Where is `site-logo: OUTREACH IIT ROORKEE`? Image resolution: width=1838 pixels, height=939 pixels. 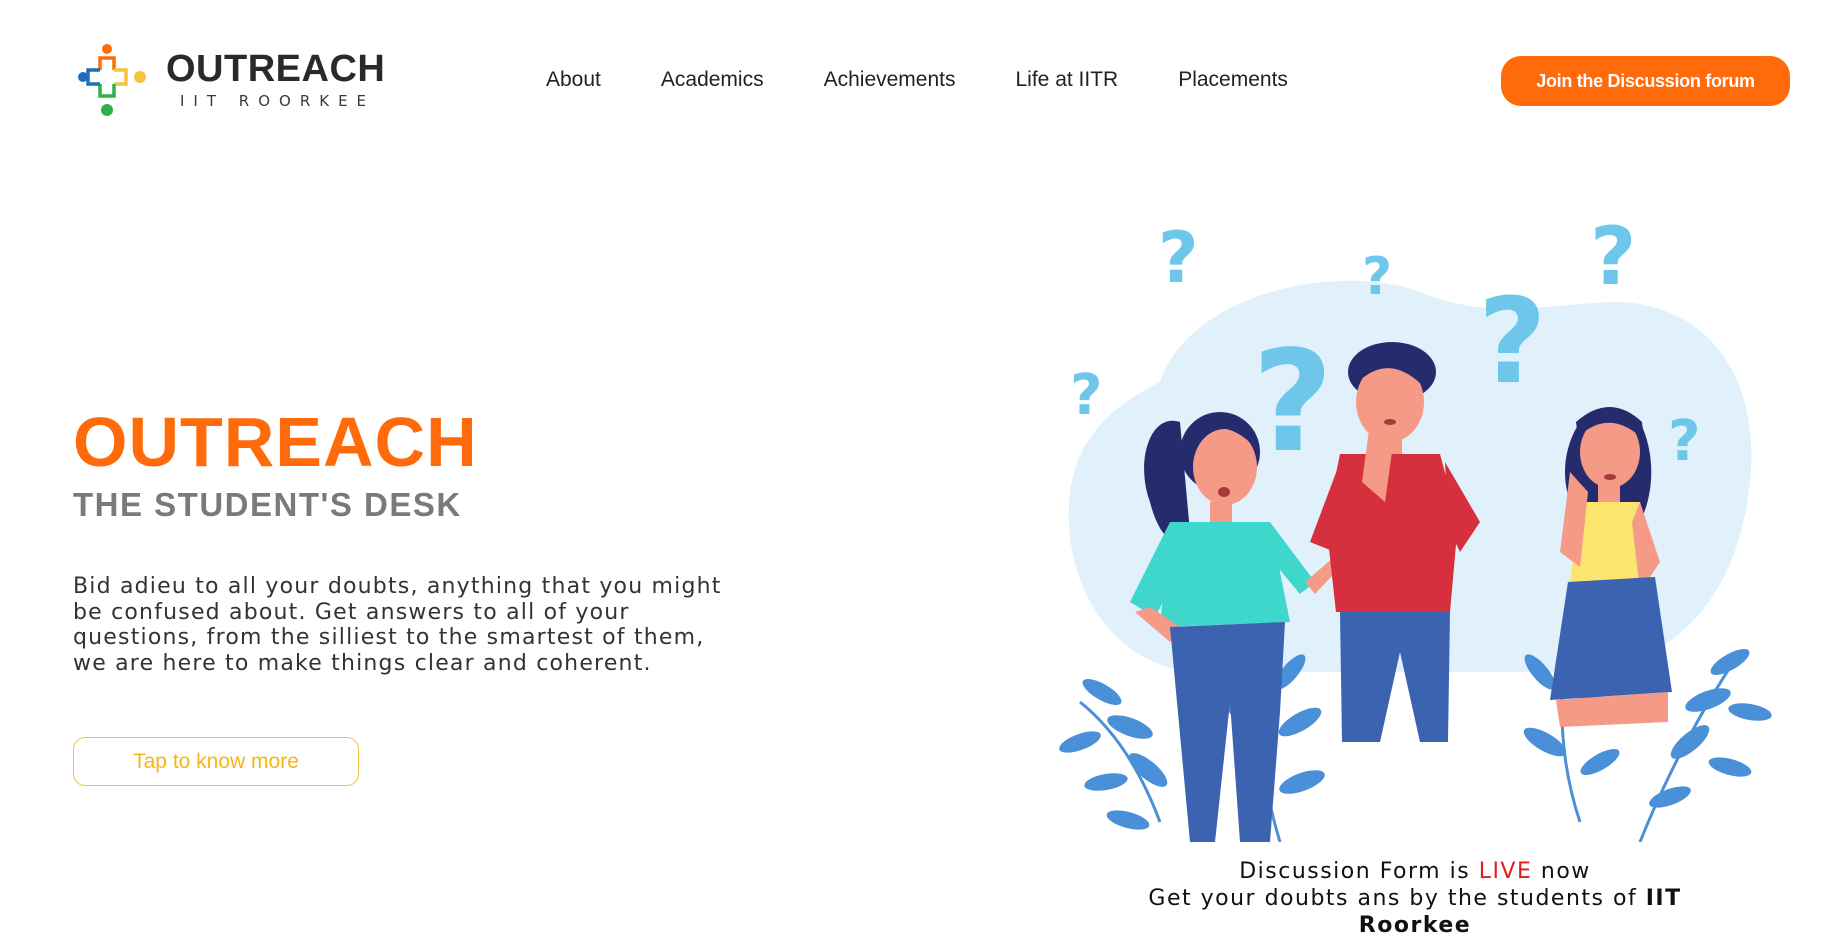
site-logo: OUTREACH IIT ROORKEE is located at coordinates (238, 82).